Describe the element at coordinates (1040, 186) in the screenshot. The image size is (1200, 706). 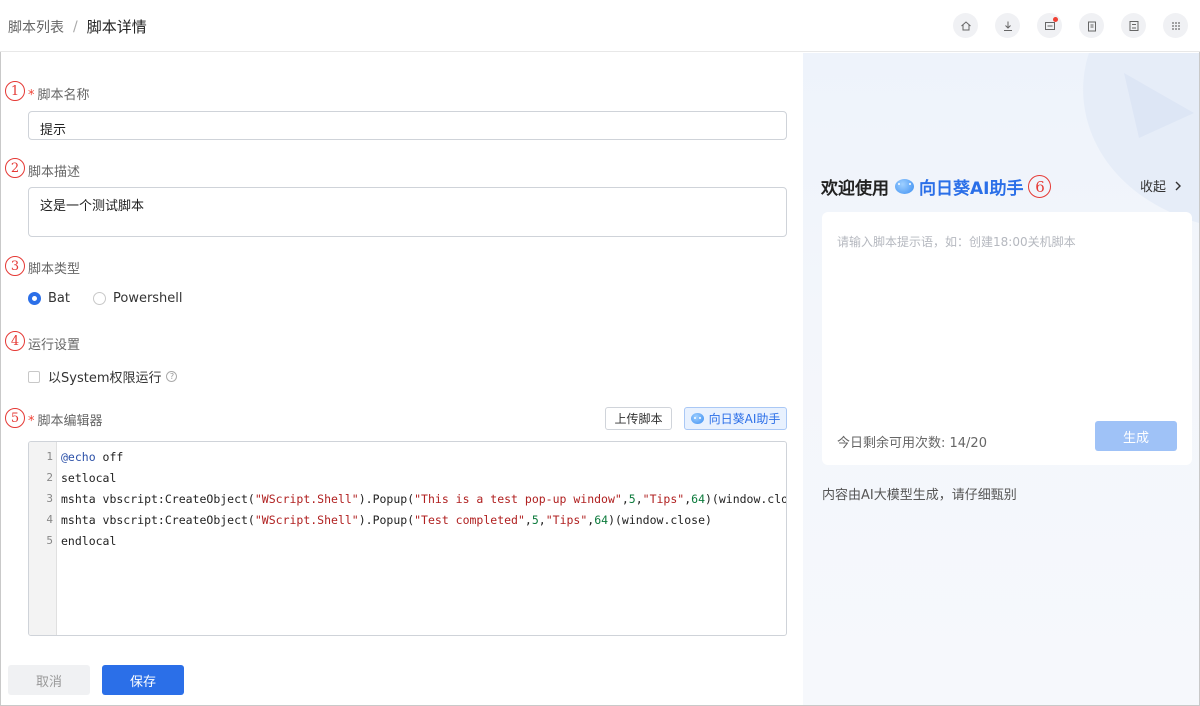
I see `marker-6: 6` at that location.